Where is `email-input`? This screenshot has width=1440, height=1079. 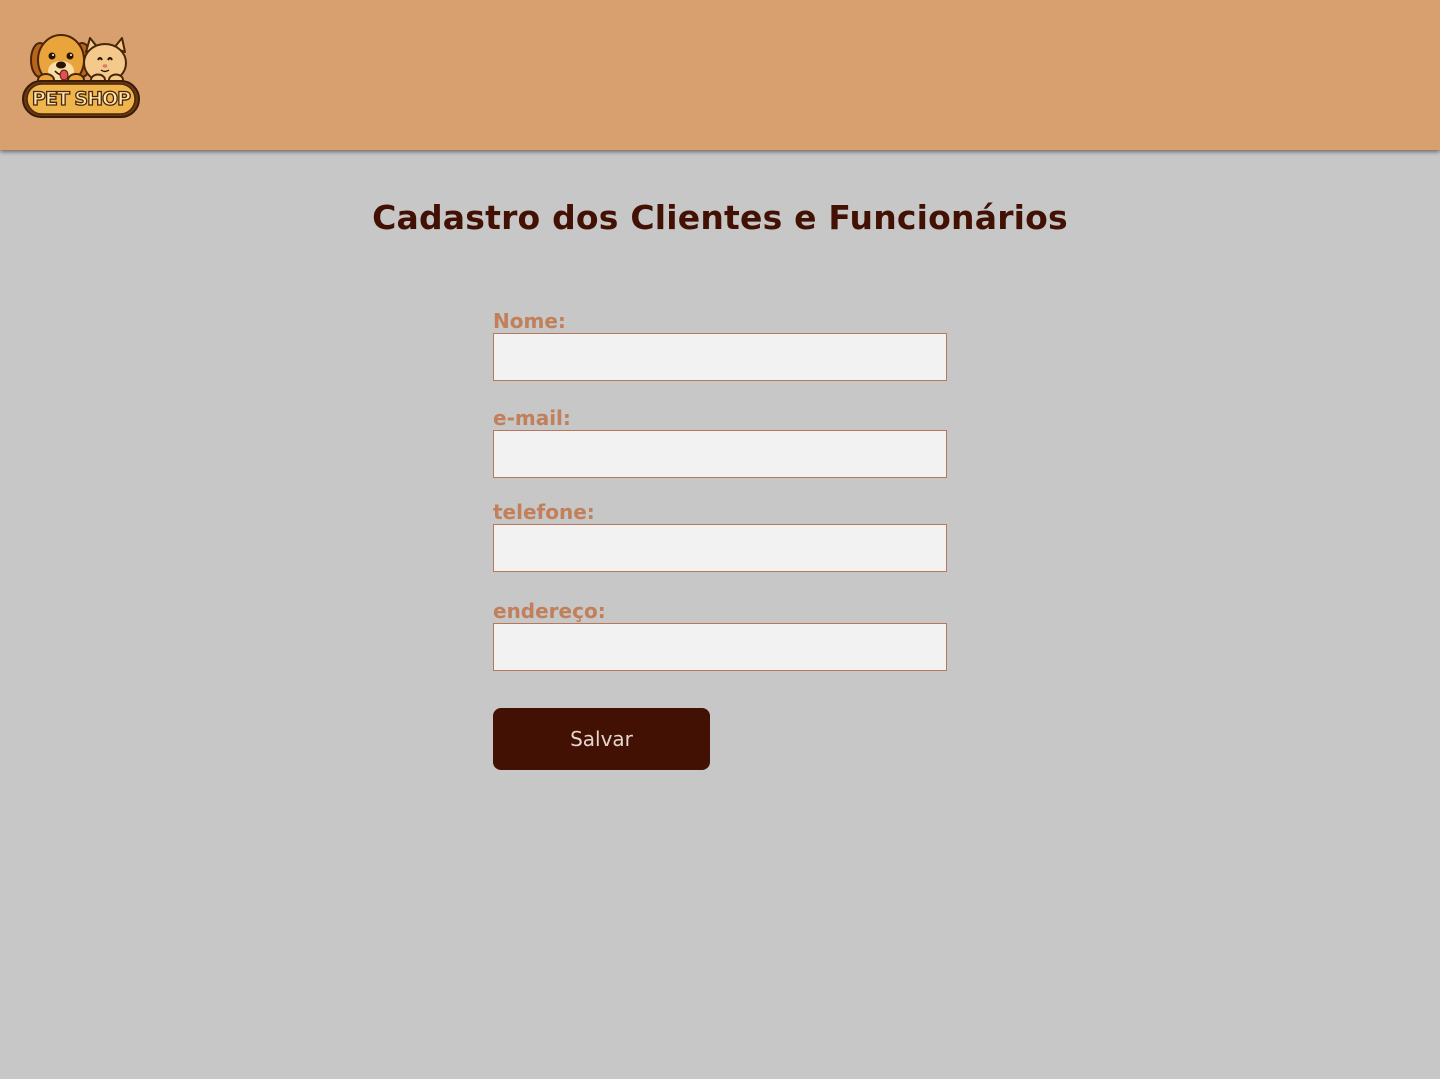 email-input is located at coordinates (720, 454).